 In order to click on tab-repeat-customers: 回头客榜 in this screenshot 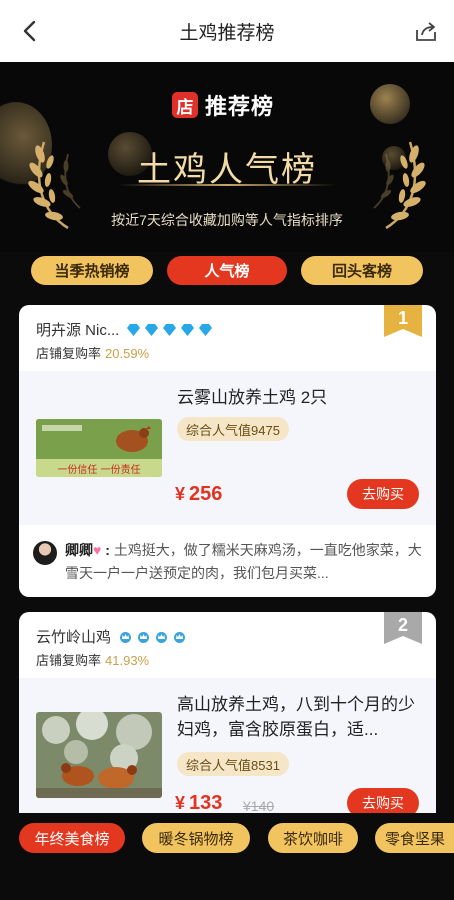, I will do `click(362, 270)`.